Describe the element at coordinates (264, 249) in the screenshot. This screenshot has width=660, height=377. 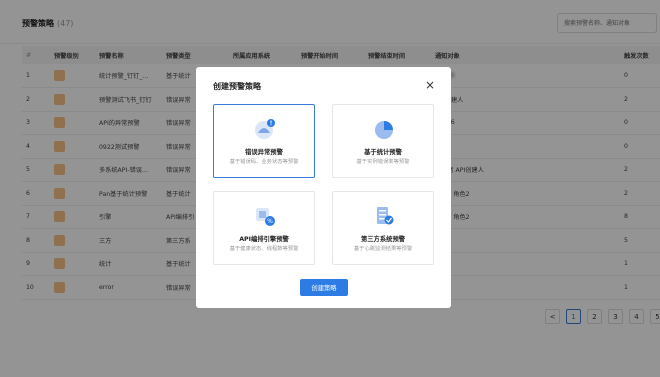
I see `card-desc: 基于健康状态、线程数等预警` at that location.